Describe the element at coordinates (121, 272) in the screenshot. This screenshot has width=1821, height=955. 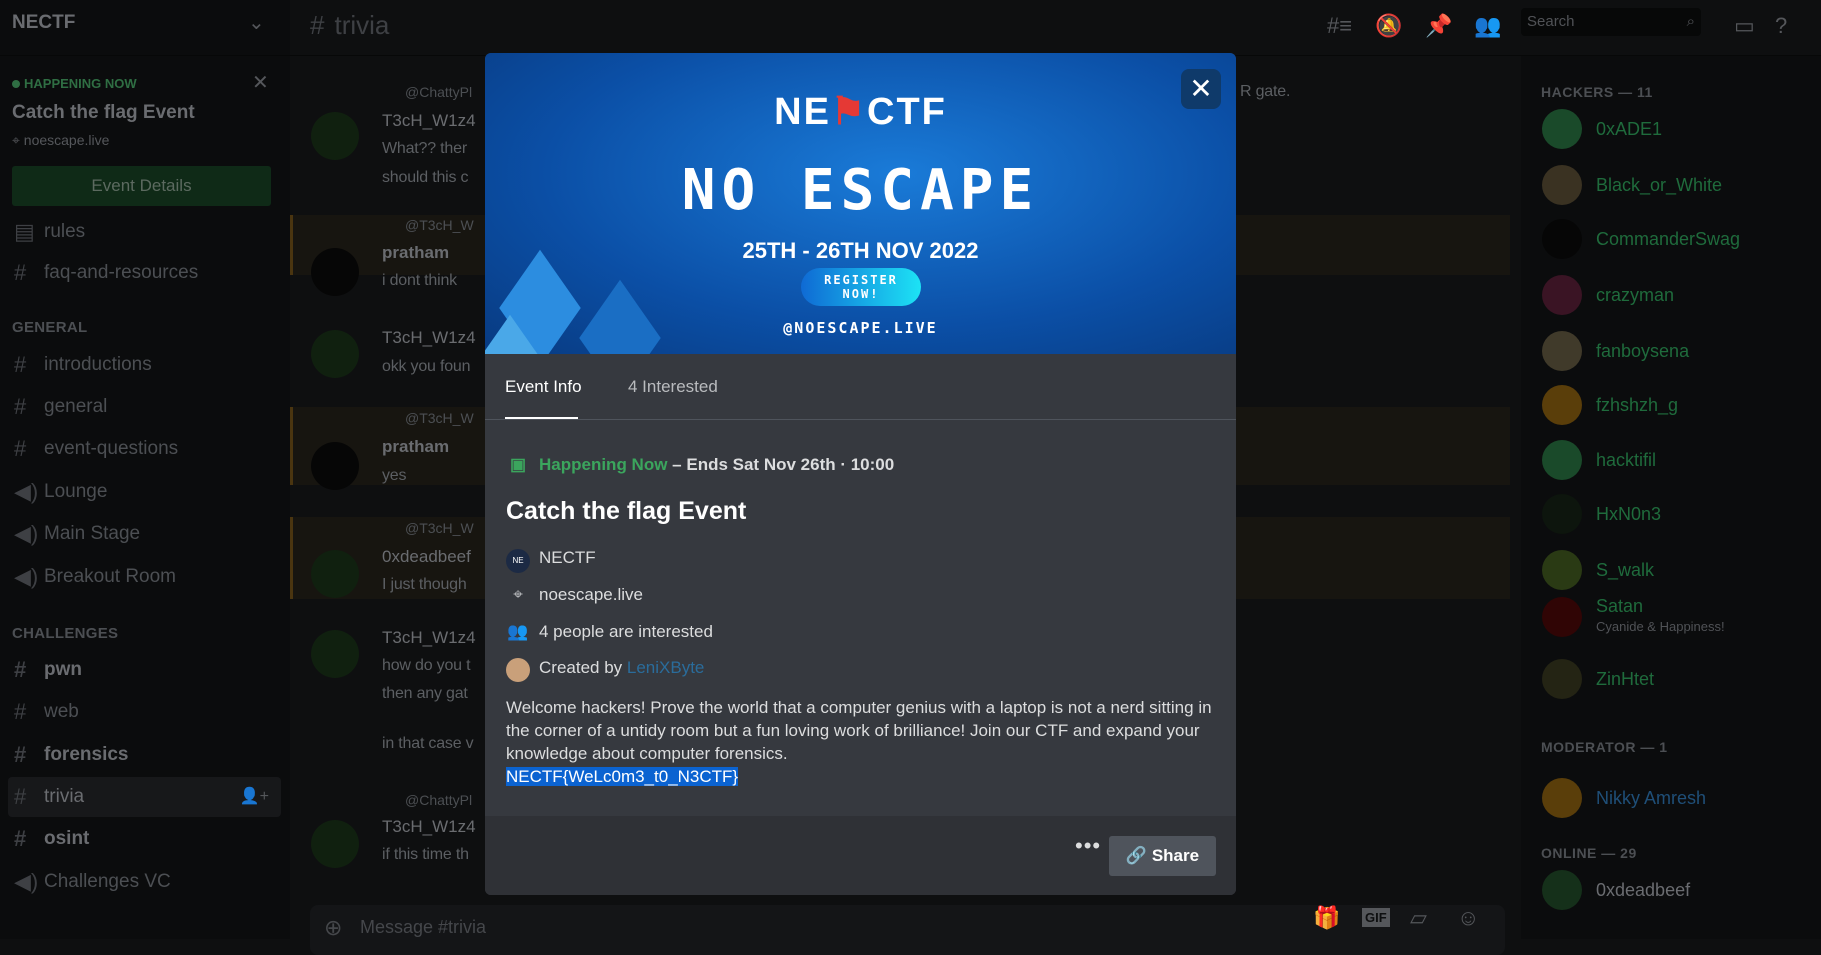
I see `channel-label: faq-and-resources` at that location.